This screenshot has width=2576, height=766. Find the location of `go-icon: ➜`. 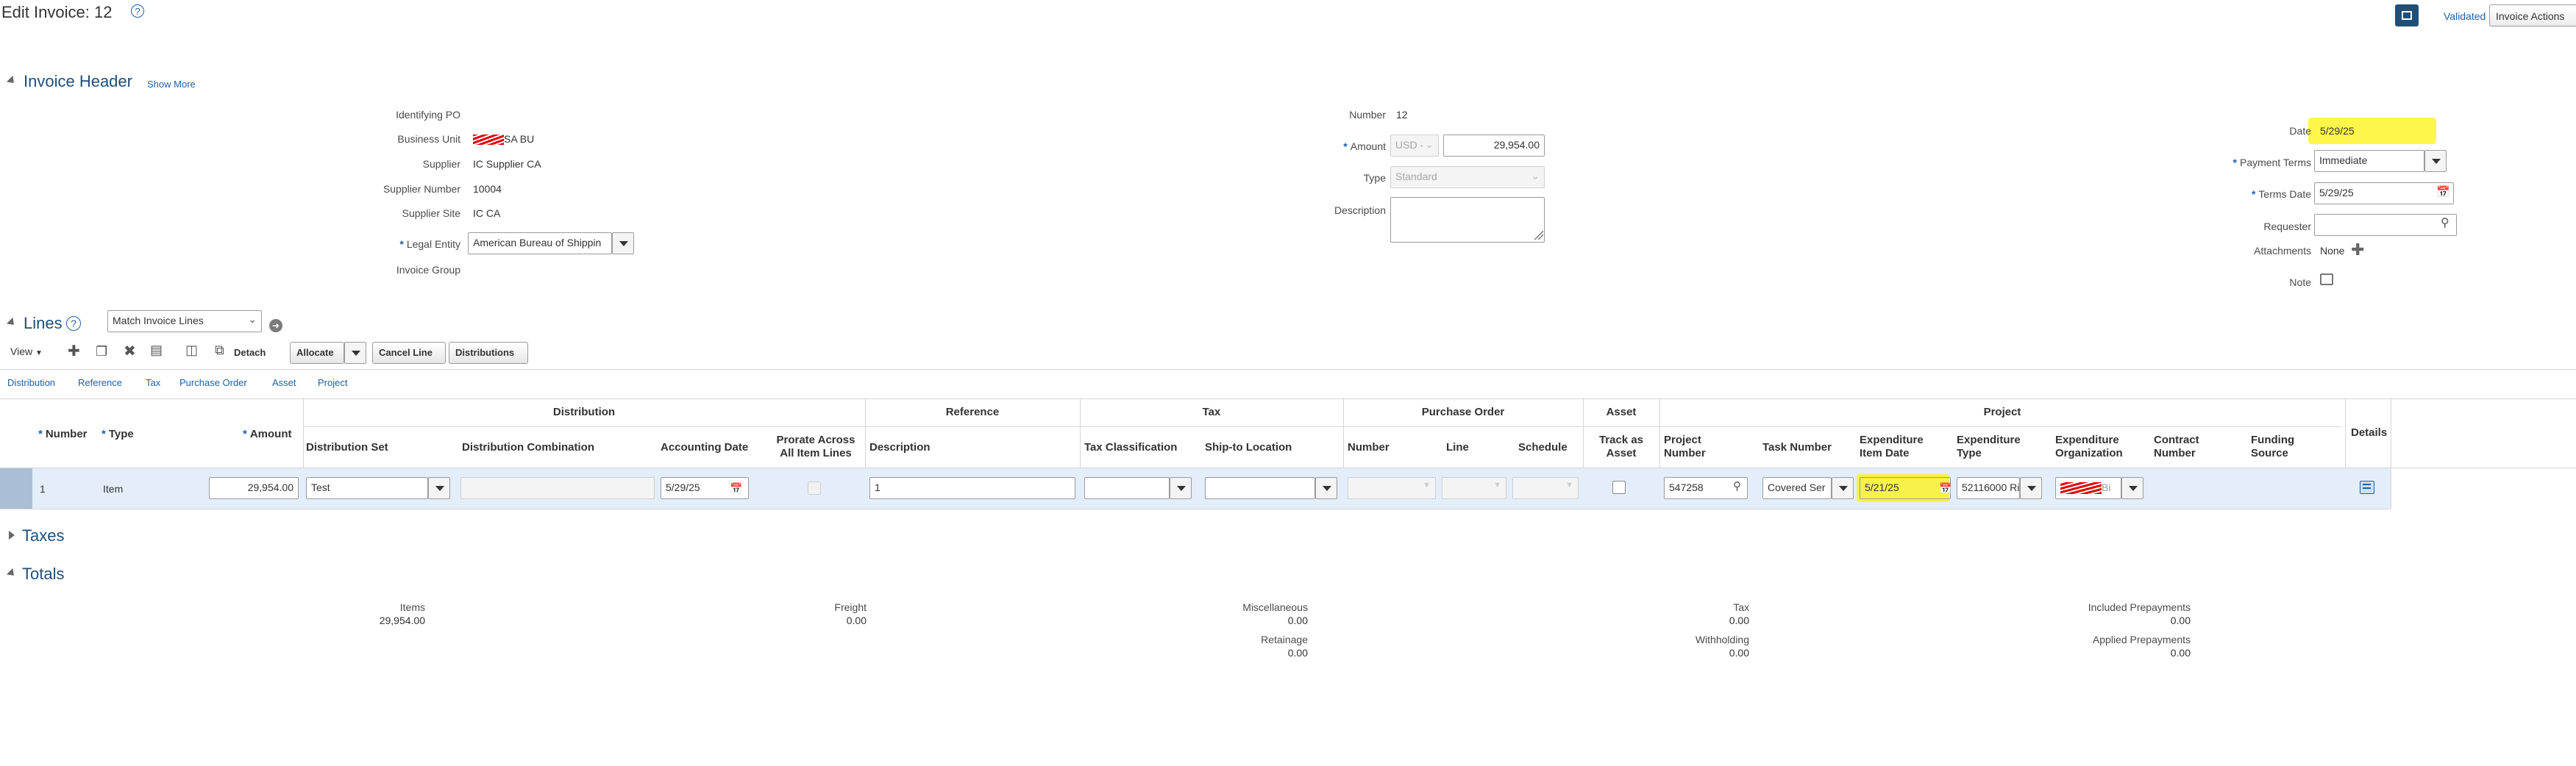

go-icon: ➜ is located at coordinates (275, 325).